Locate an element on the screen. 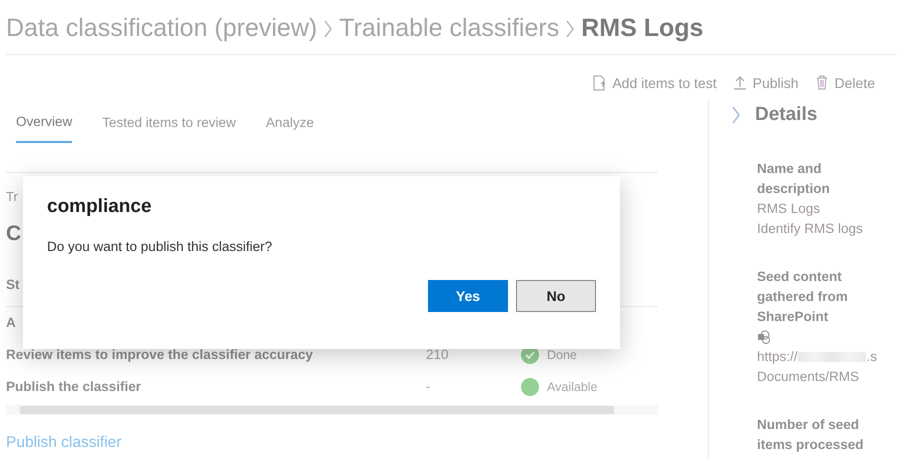  section-heading: Number of seed items processed is located at coordinates (811, 435).